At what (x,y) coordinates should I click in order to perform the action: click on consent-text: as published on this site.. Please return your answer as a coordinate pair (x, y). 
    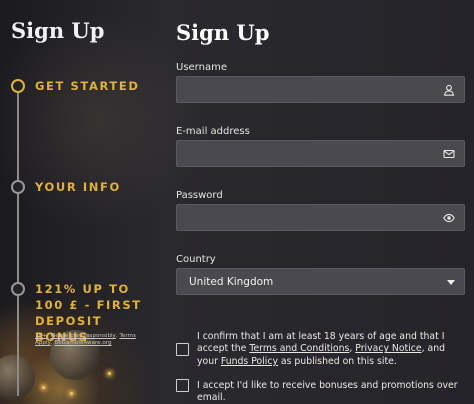
    Looking at the image, I should click on (337, 361).